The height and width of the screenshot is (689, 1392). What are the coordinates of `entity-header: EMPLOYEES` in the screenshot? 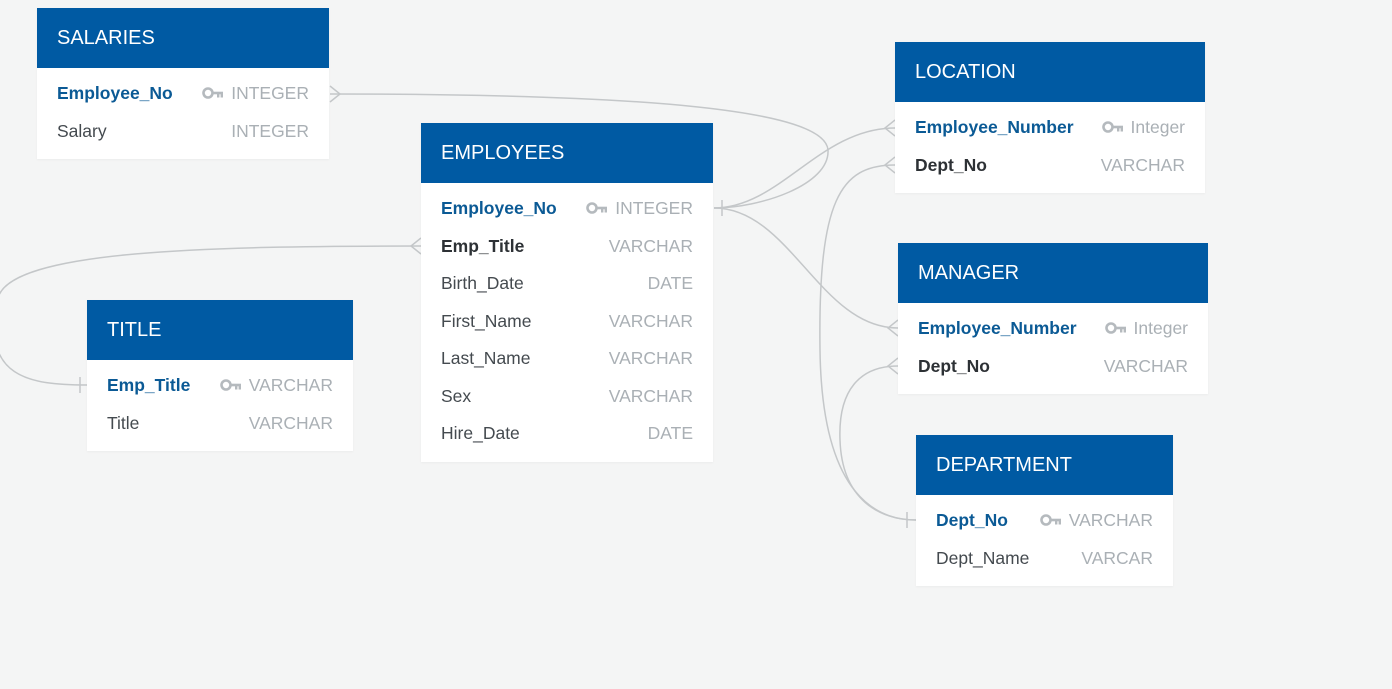 It's located at (567, 153).